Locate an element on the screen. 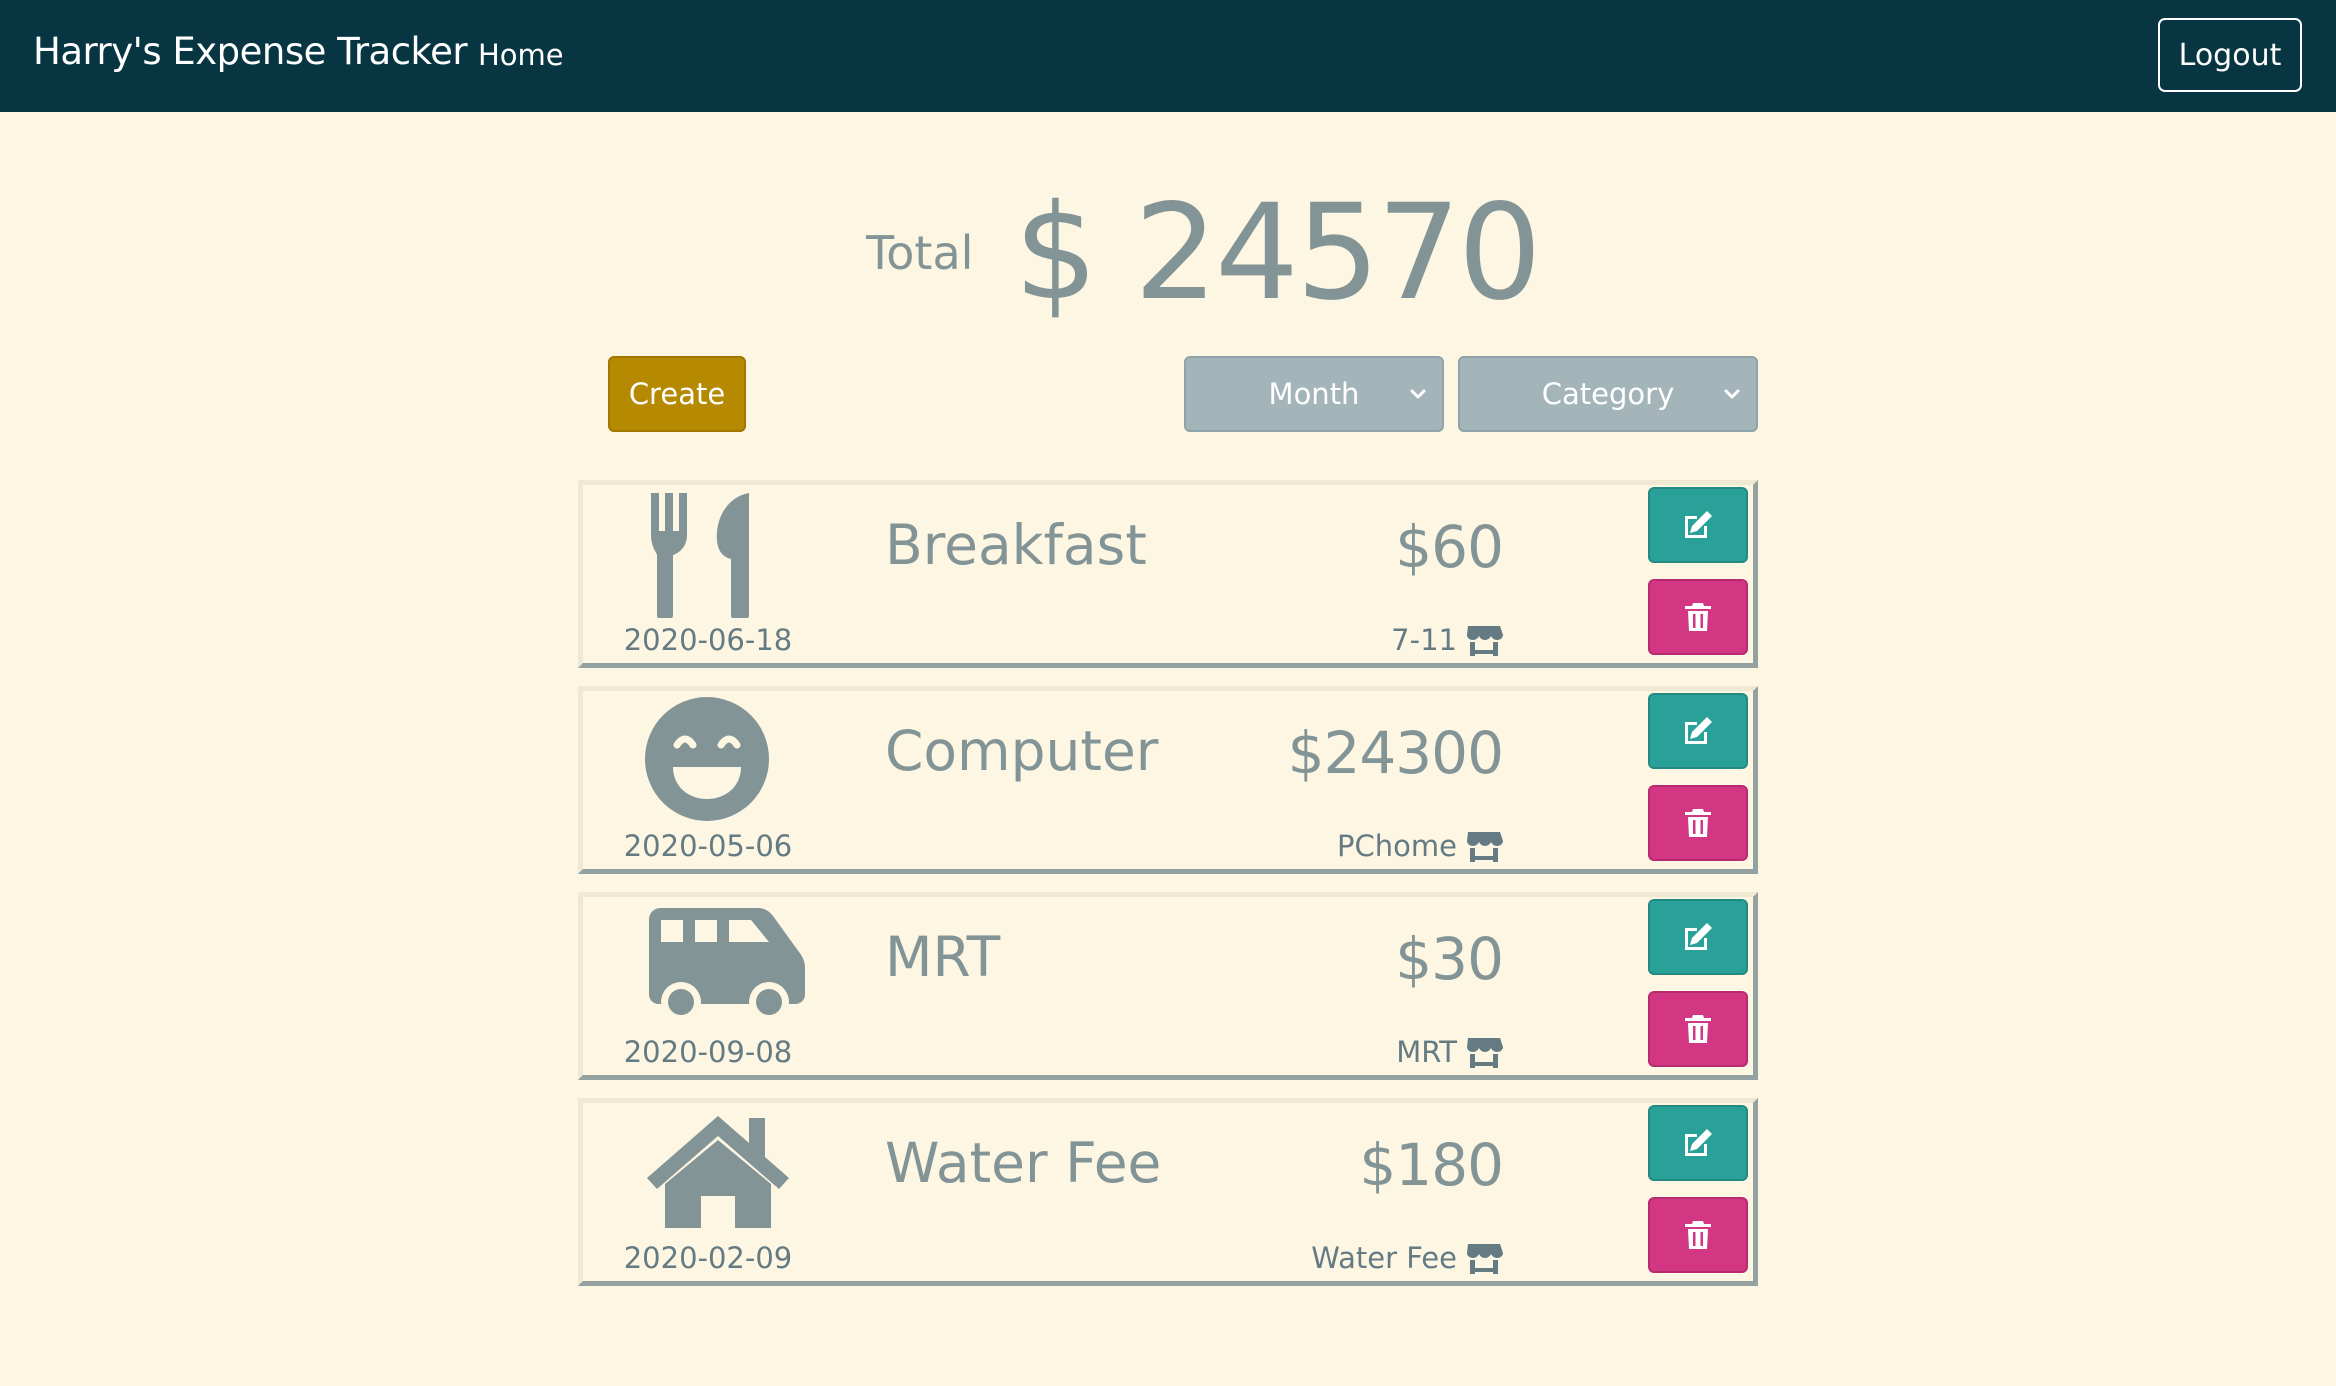  merchant-label: Water Fee is located at coordinates (1384, 1258).